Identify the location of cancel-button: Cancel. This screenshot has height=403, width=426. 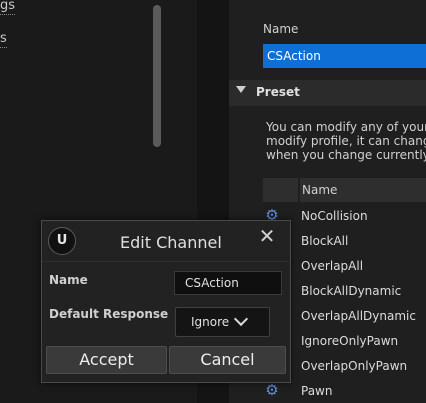
(227, 360).